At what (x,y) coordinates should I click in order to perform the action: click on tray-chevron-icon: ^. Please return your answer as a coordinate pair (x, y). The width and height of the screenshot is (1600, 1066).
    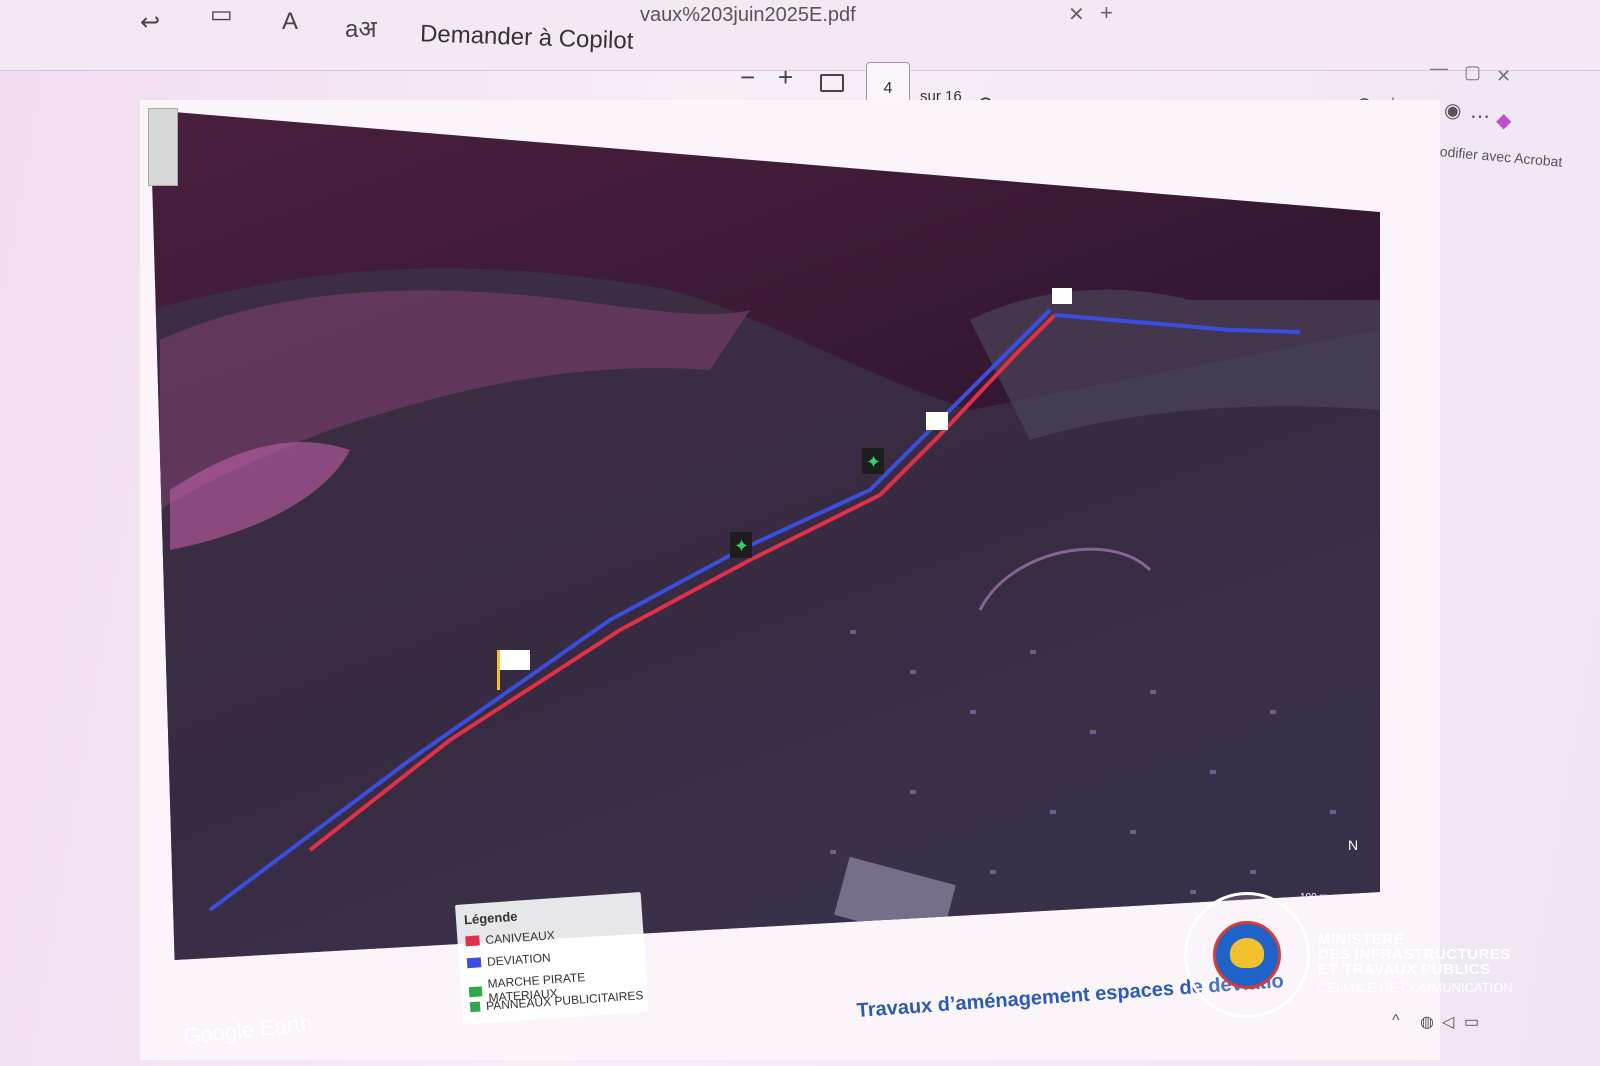
    Looking at the image, I should click on (1396, 1021).